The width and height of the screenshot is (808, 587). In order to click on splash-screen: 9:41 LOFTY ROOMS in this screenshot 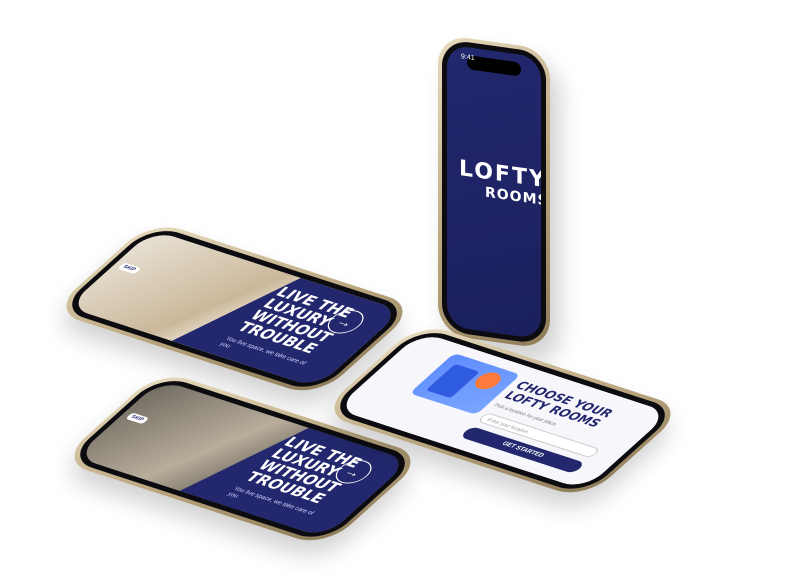, I will do `click(494, 192)`.